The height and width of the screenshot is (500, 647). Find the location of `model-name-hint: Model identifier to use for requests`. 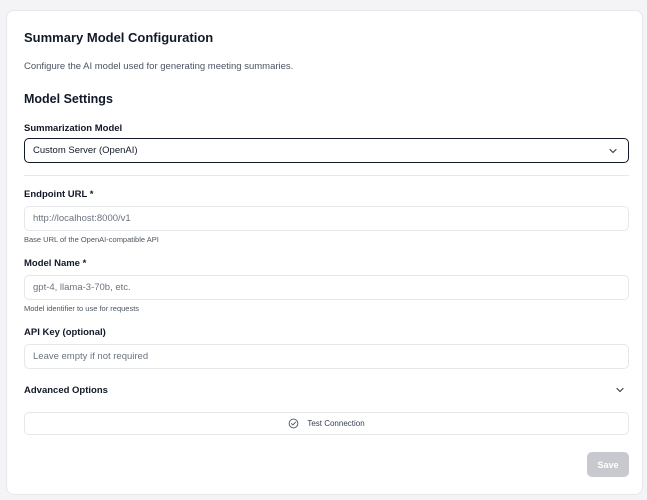

model-name-hint: Model identifier to use for requests is located at coordinates (82, 308).